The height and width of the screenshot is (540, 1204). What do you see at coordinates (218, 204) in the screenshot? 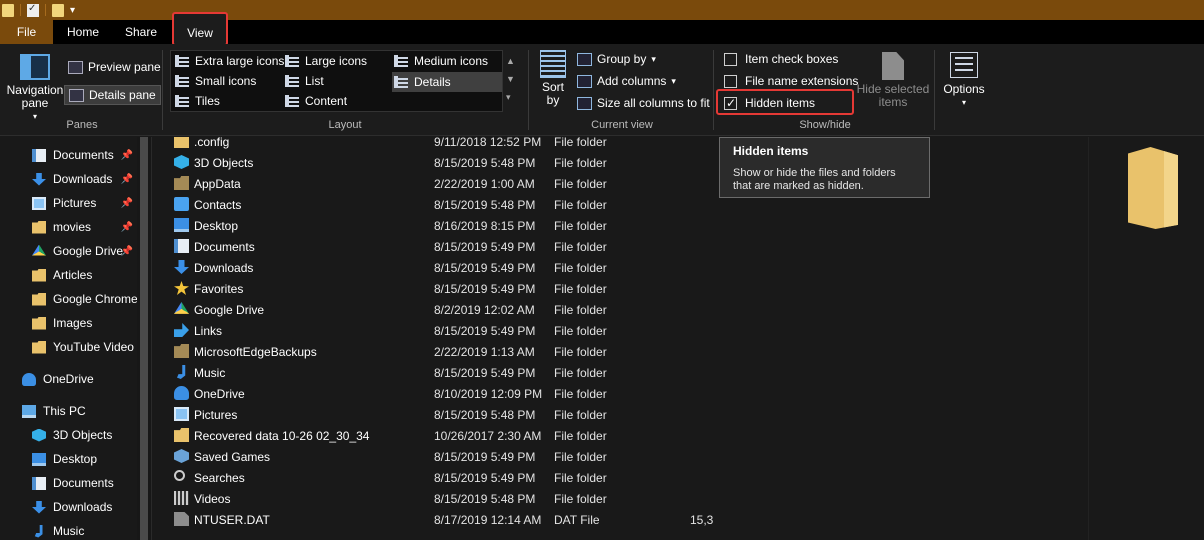
I see `file-name: Contacts` at bounding box center [218, 204].